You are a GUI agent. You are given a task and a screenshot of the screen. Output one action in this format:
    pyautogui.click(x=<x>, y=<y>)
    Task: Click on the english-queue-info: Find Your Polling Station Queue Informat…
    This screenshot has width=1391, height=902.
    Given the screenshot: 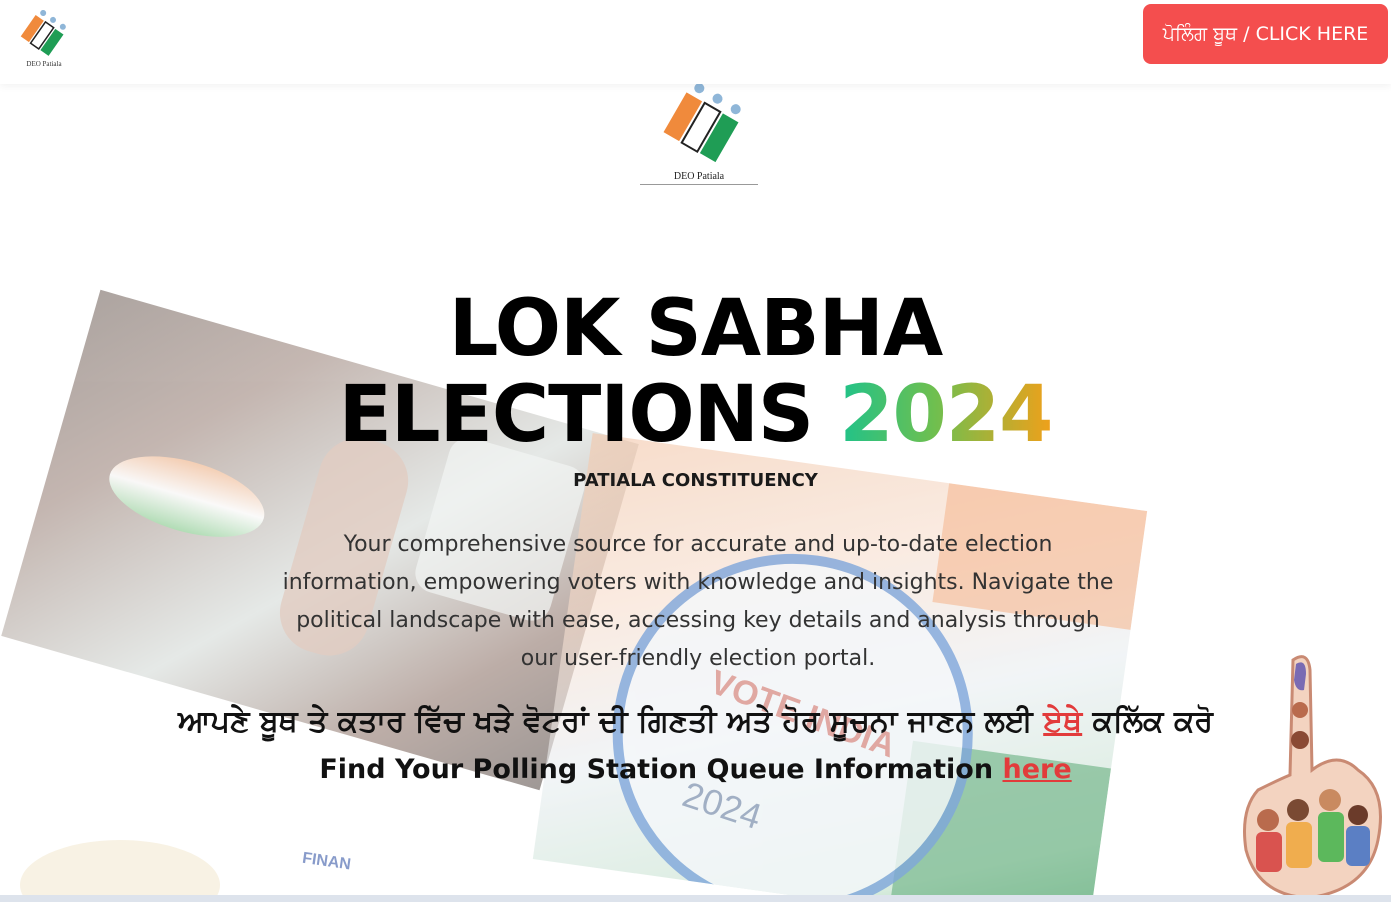 What is the action you would take?
    pyautogui.click(x=695, y=769)
    